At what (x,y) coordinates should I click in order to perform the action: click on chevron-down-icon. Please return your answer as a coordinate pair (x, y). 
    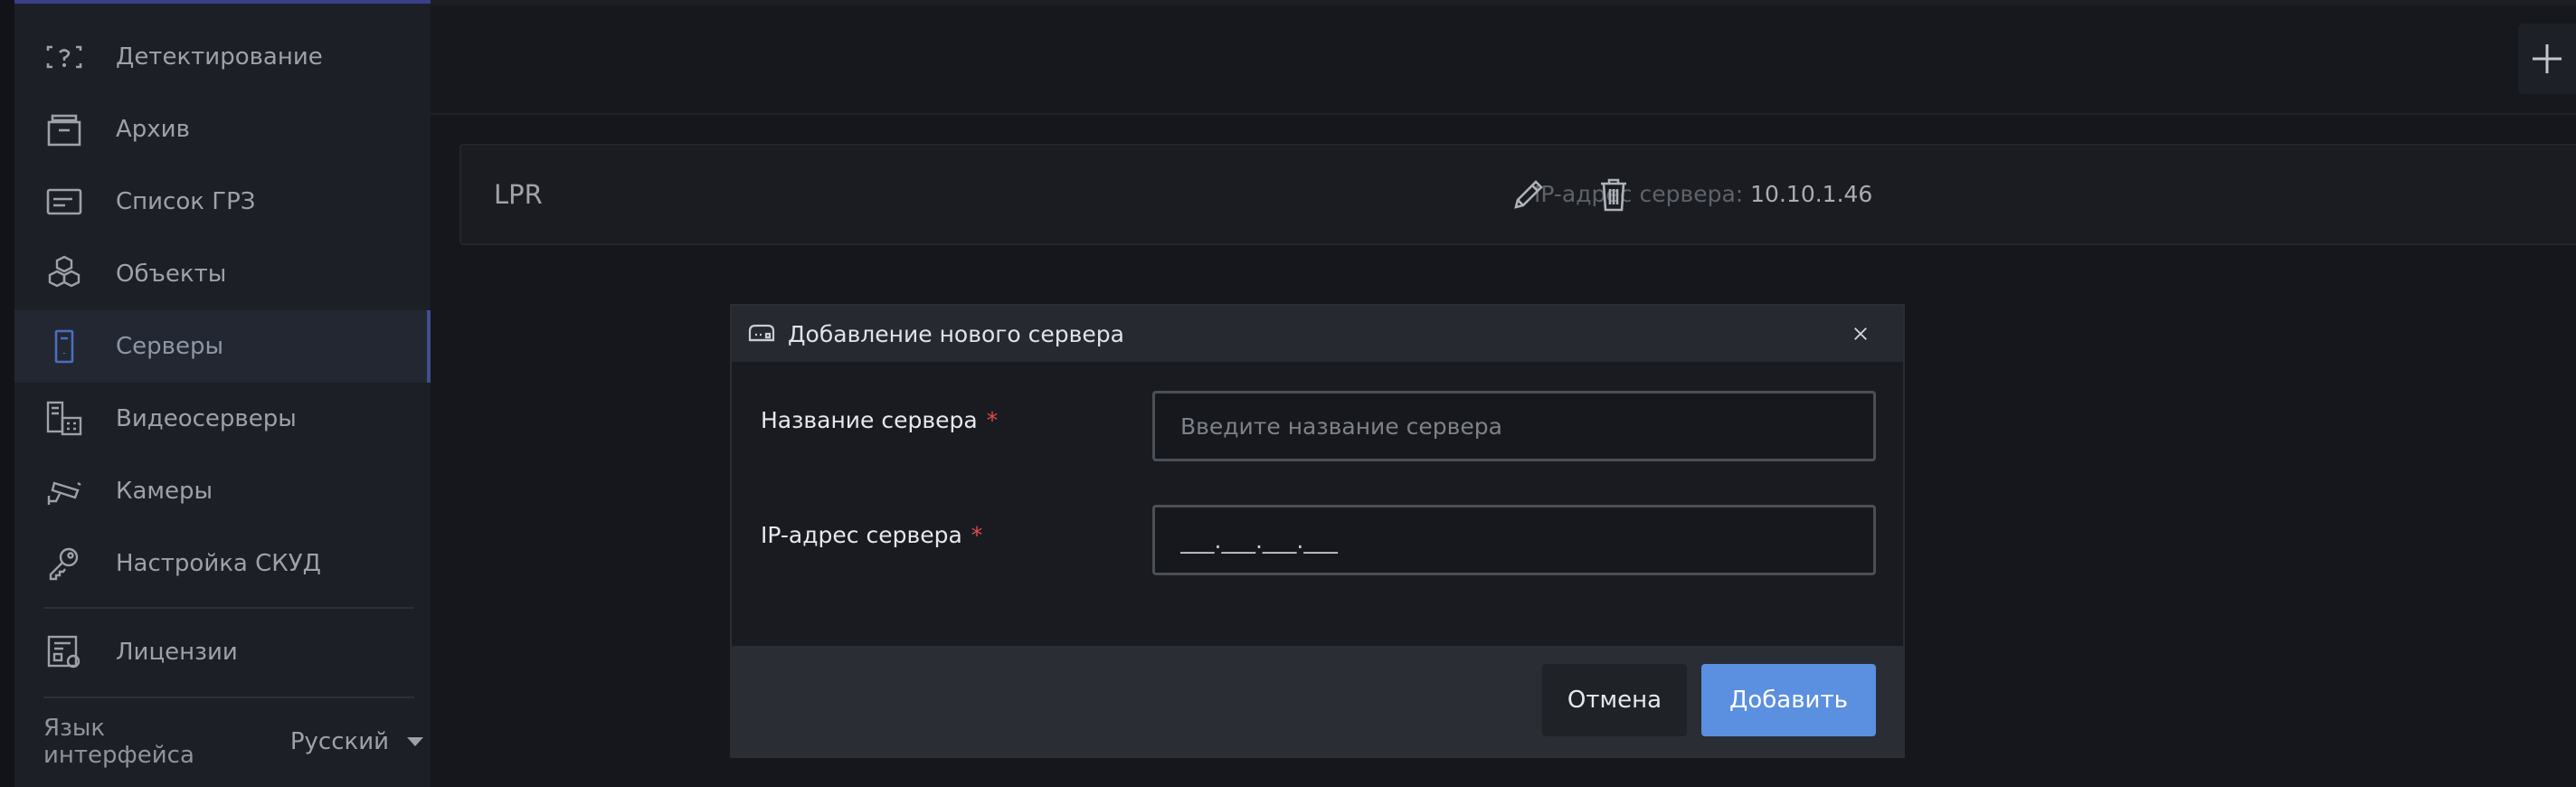
    Looking at the image, I should click on (415, 741).